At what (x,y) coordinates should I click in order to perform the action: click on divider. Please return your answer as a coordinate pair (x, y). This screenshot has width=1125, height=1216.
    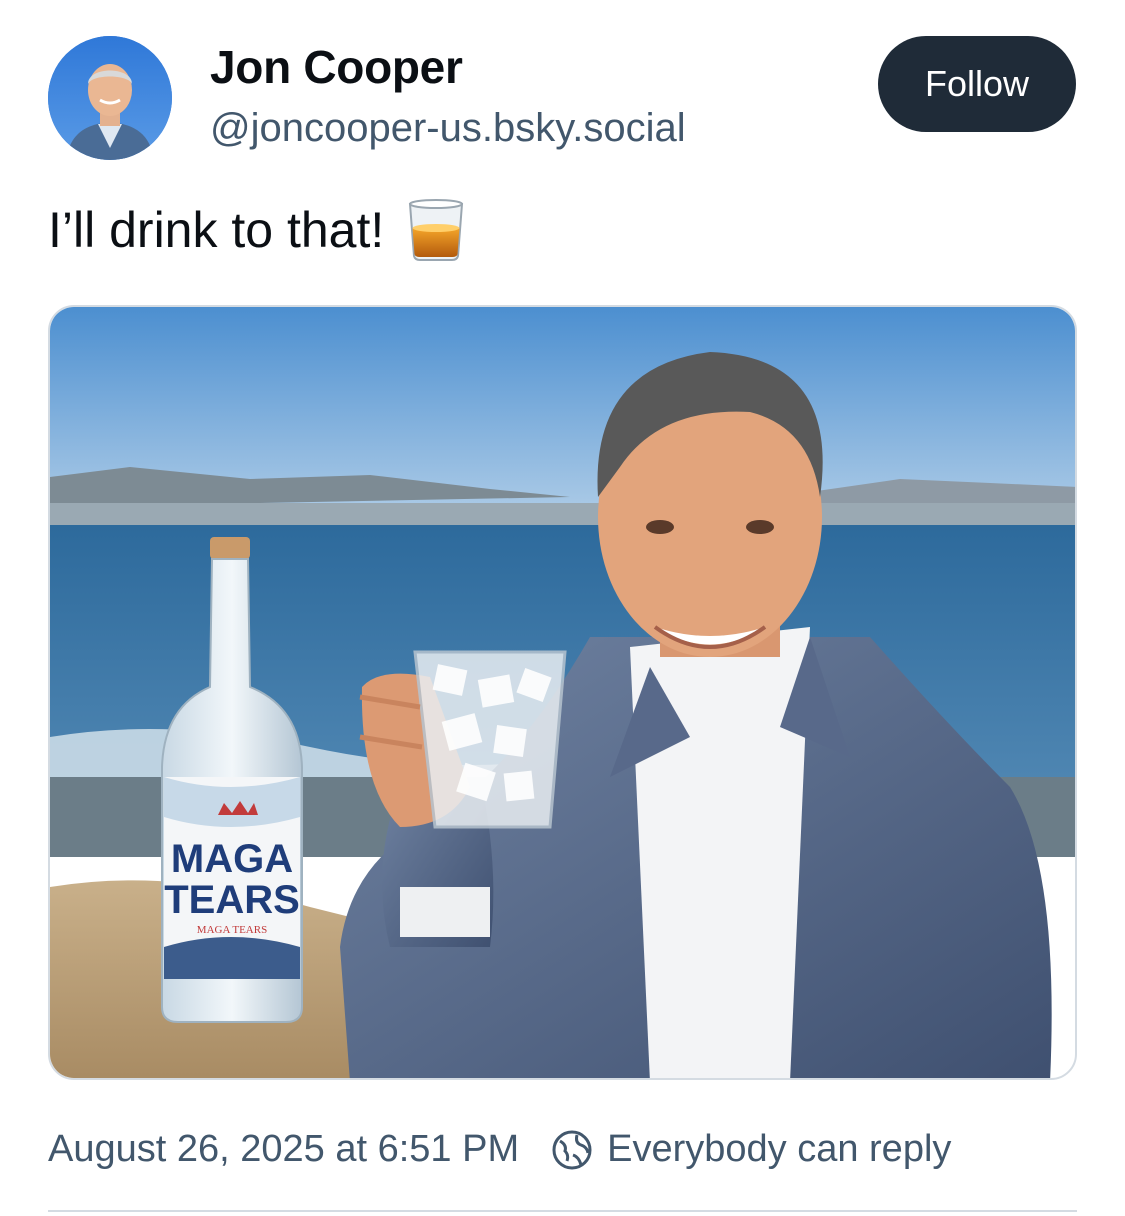
    Looking at the image, I should click on (562, 1211).